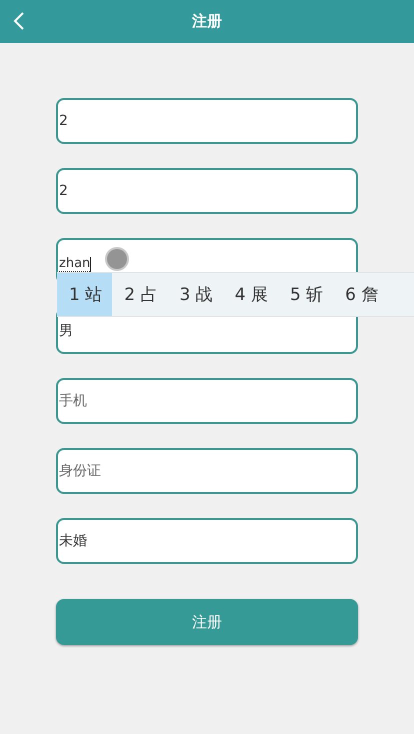 This screenshot has width=414, height=734. Describe the element at coordinates (207, 541) in the screenshot. I see `input-field: 未婚` at that location.